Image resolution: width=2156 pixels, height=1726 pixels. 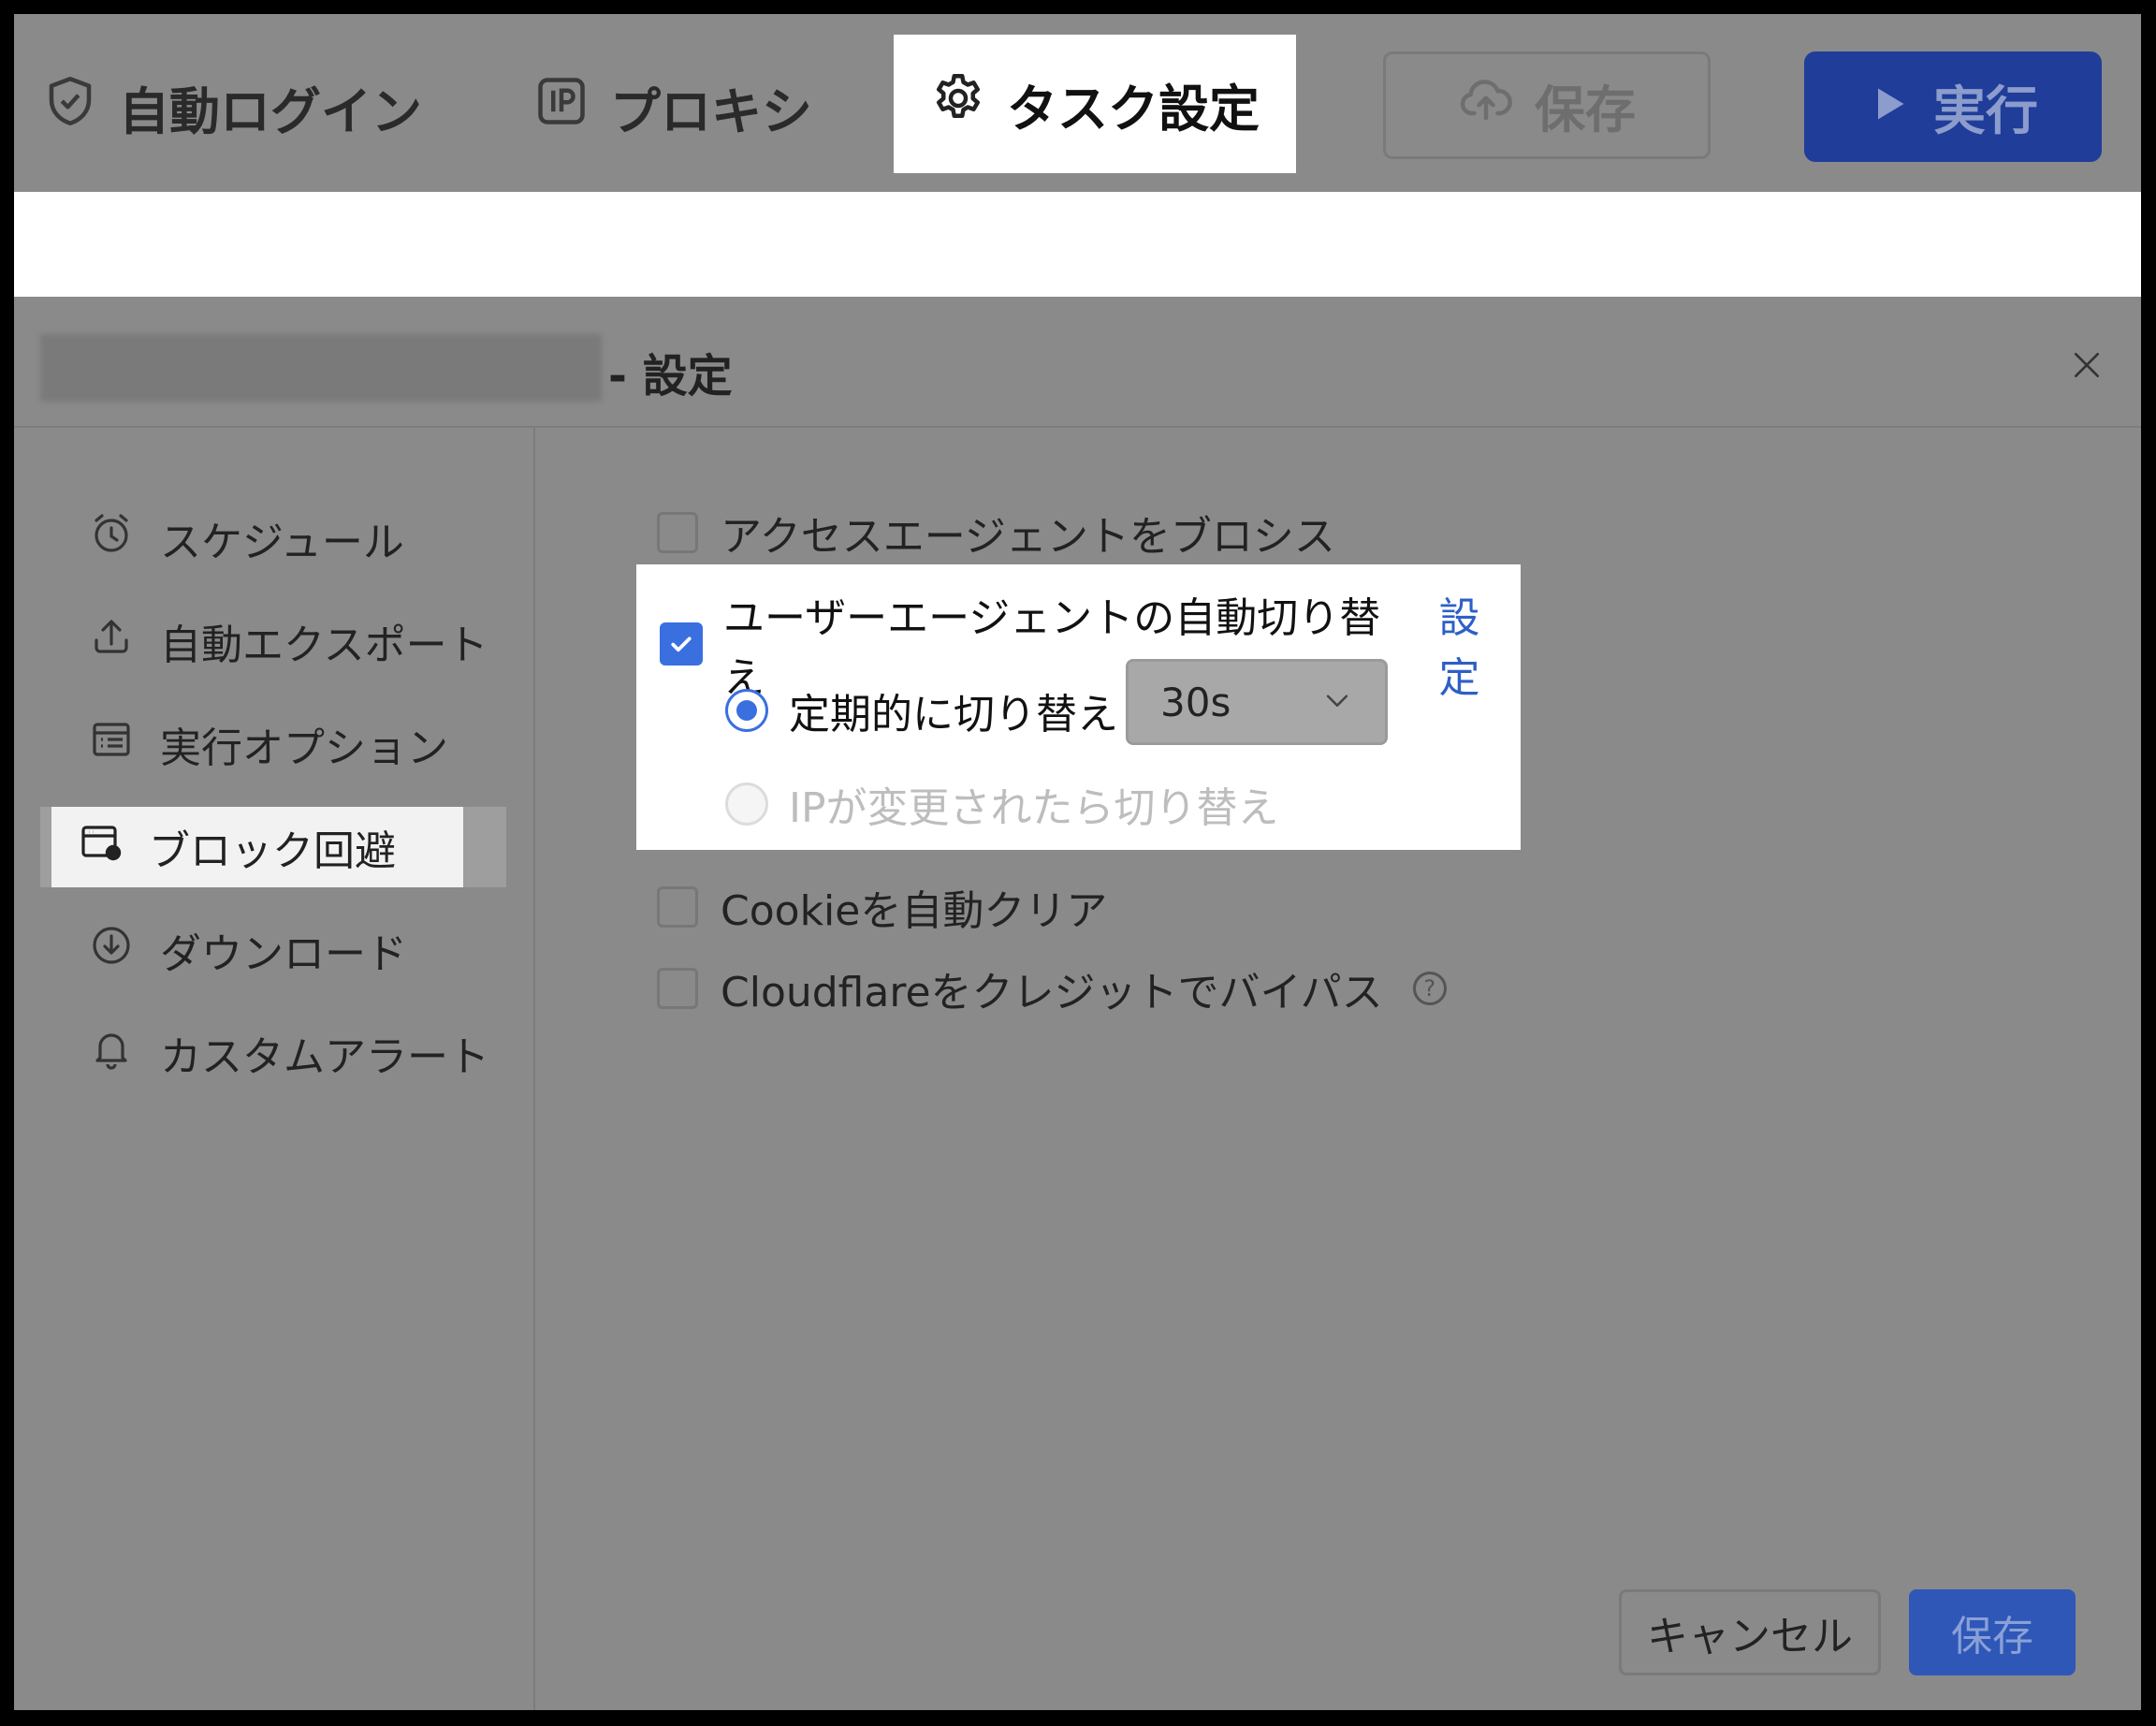 What do you see at coordinates (111, 641) in the screenshot?
I see `upload-icon` at bounding box center [111, 641].